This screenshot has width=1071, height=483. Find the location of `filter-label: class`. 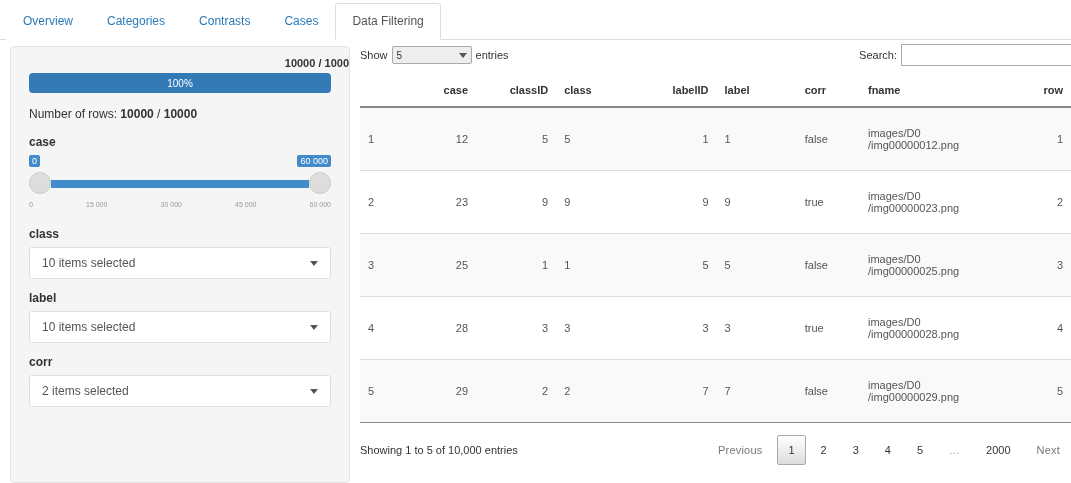

filter-label: class is located at coordinates (45, 234).